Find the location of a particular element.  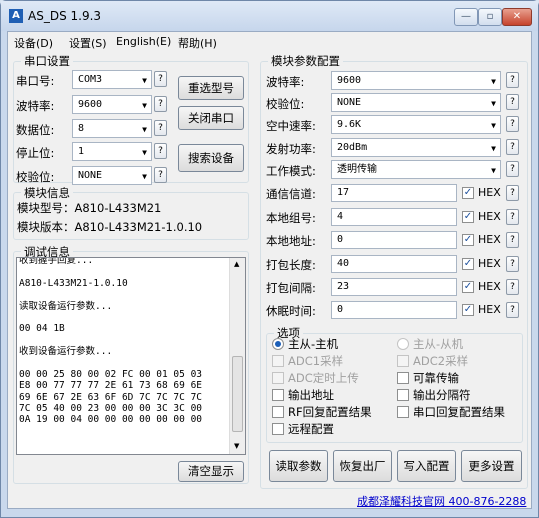

reselect-model-button: 重选型号 is located at coordinates (211, 88).